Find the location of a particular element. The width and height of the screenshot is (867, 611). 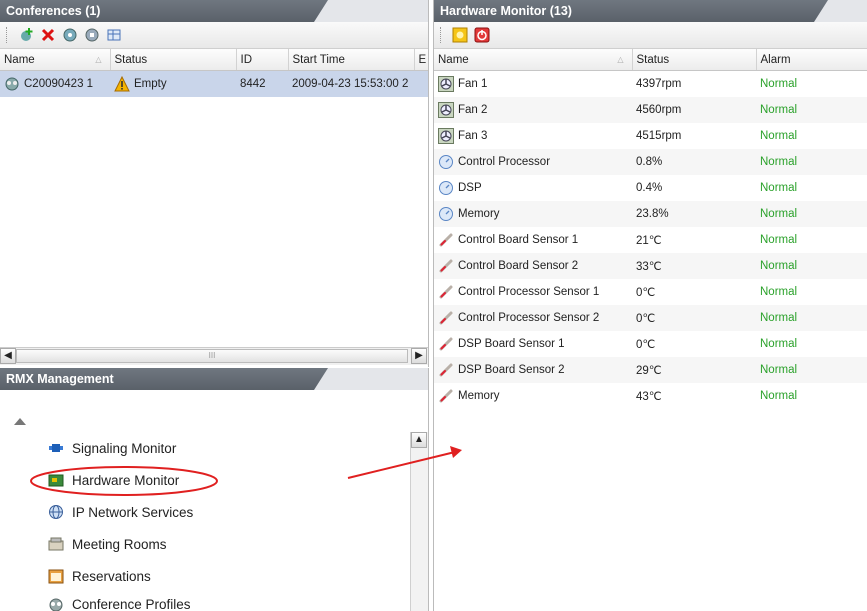

scroll-grip: III is located at coordinates (212, 355).